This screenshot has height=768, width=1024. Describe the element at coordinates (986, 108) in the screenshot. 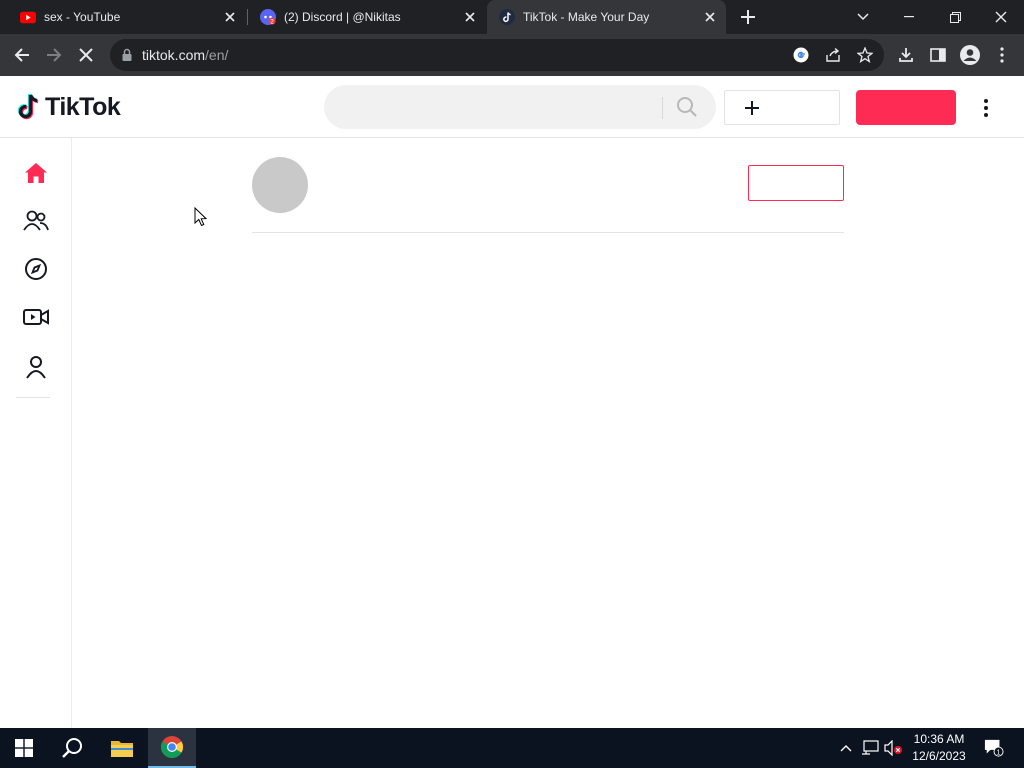

I see `more-options-icon` at that location.